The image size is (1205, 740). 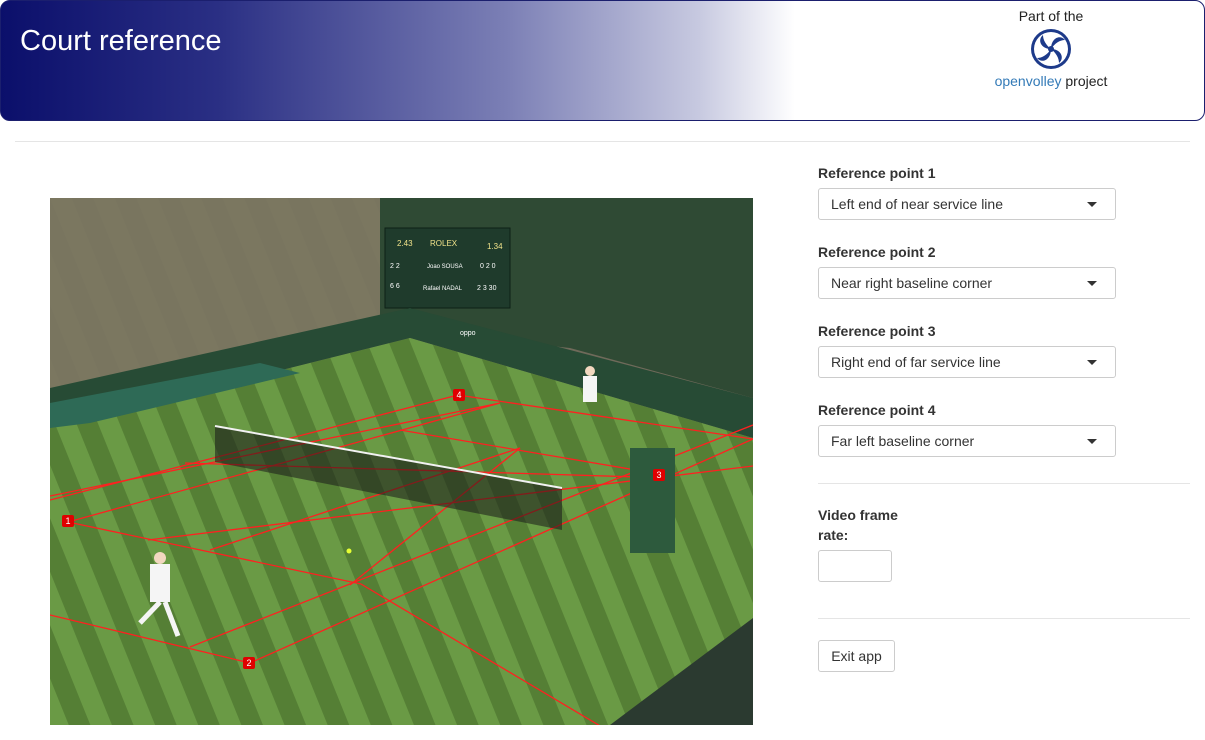 I want to click on ref2-value: Near right baseline corner, so click(x=912, y=283).